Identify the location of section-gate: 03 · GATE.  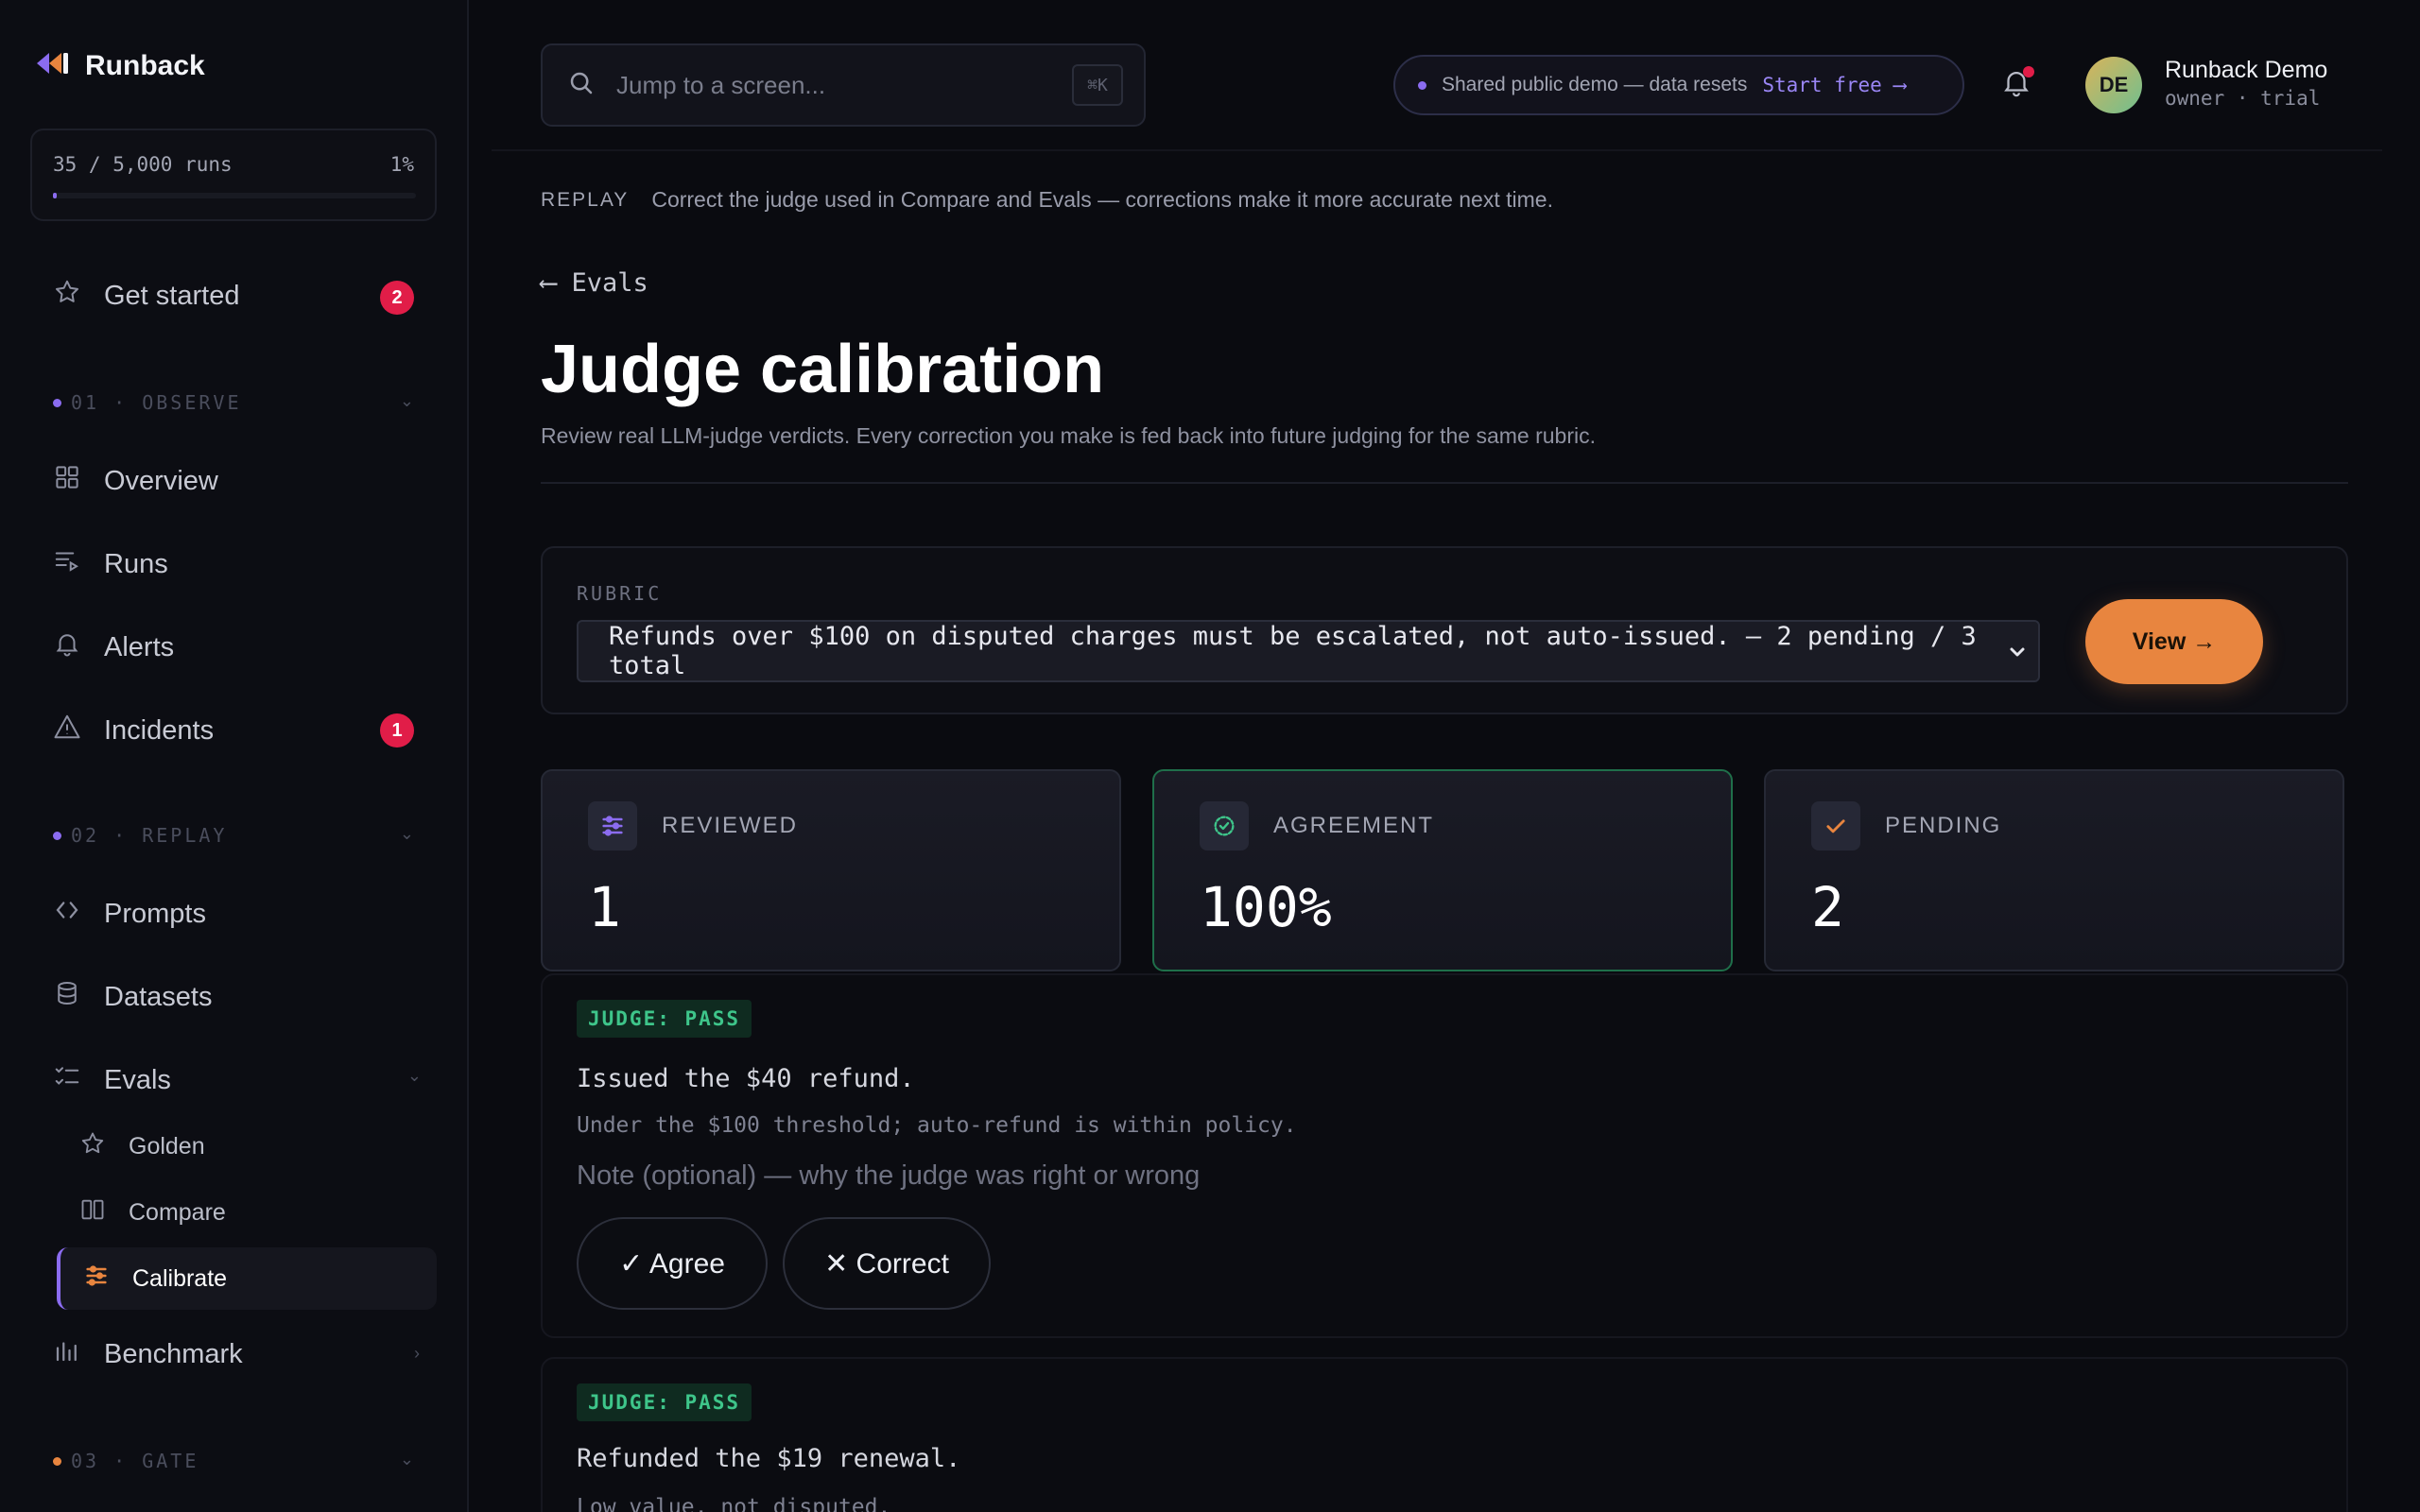
(126, 1461).